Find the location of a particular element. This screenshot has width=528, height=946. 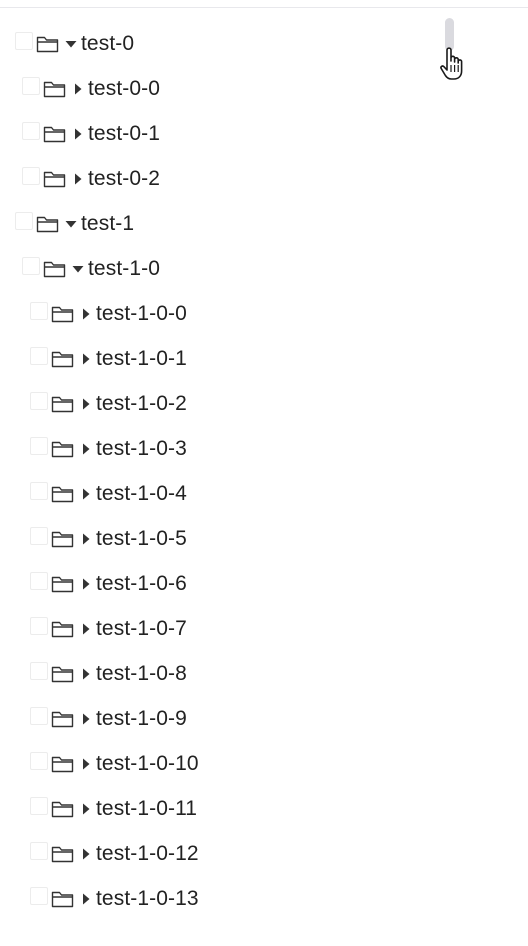

tree-node-label: test-0-1 is located at coordinates (124, 134).